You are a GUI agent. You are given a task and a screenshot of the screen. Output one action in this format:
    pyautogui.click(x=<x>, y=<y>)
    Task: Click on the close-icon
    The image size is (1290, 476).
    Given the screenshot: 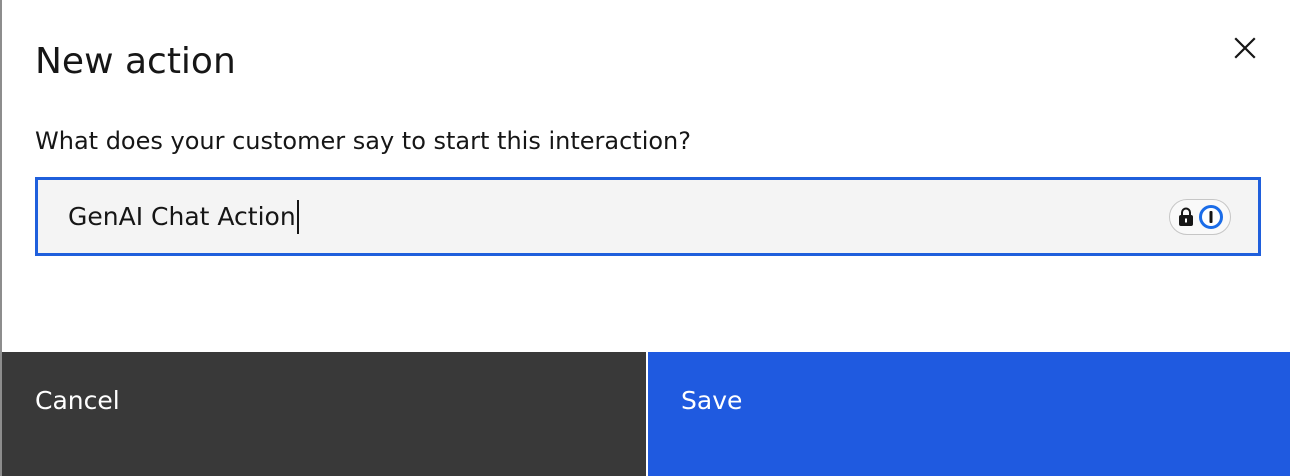 What is the action you would take?
    pyautogui.click(x=1245, y=48)
    